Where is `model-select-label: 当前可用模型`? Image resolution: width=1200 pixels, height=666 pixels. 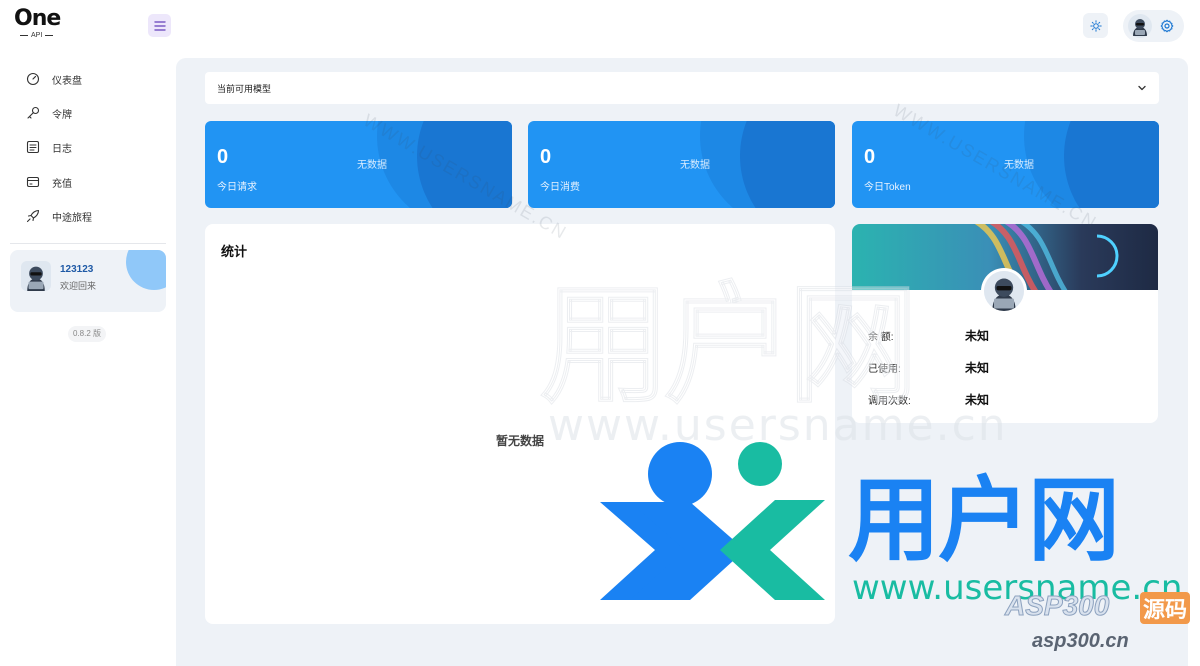
model-select-label: 当前可用模型 is located at coordinates (244, 88).